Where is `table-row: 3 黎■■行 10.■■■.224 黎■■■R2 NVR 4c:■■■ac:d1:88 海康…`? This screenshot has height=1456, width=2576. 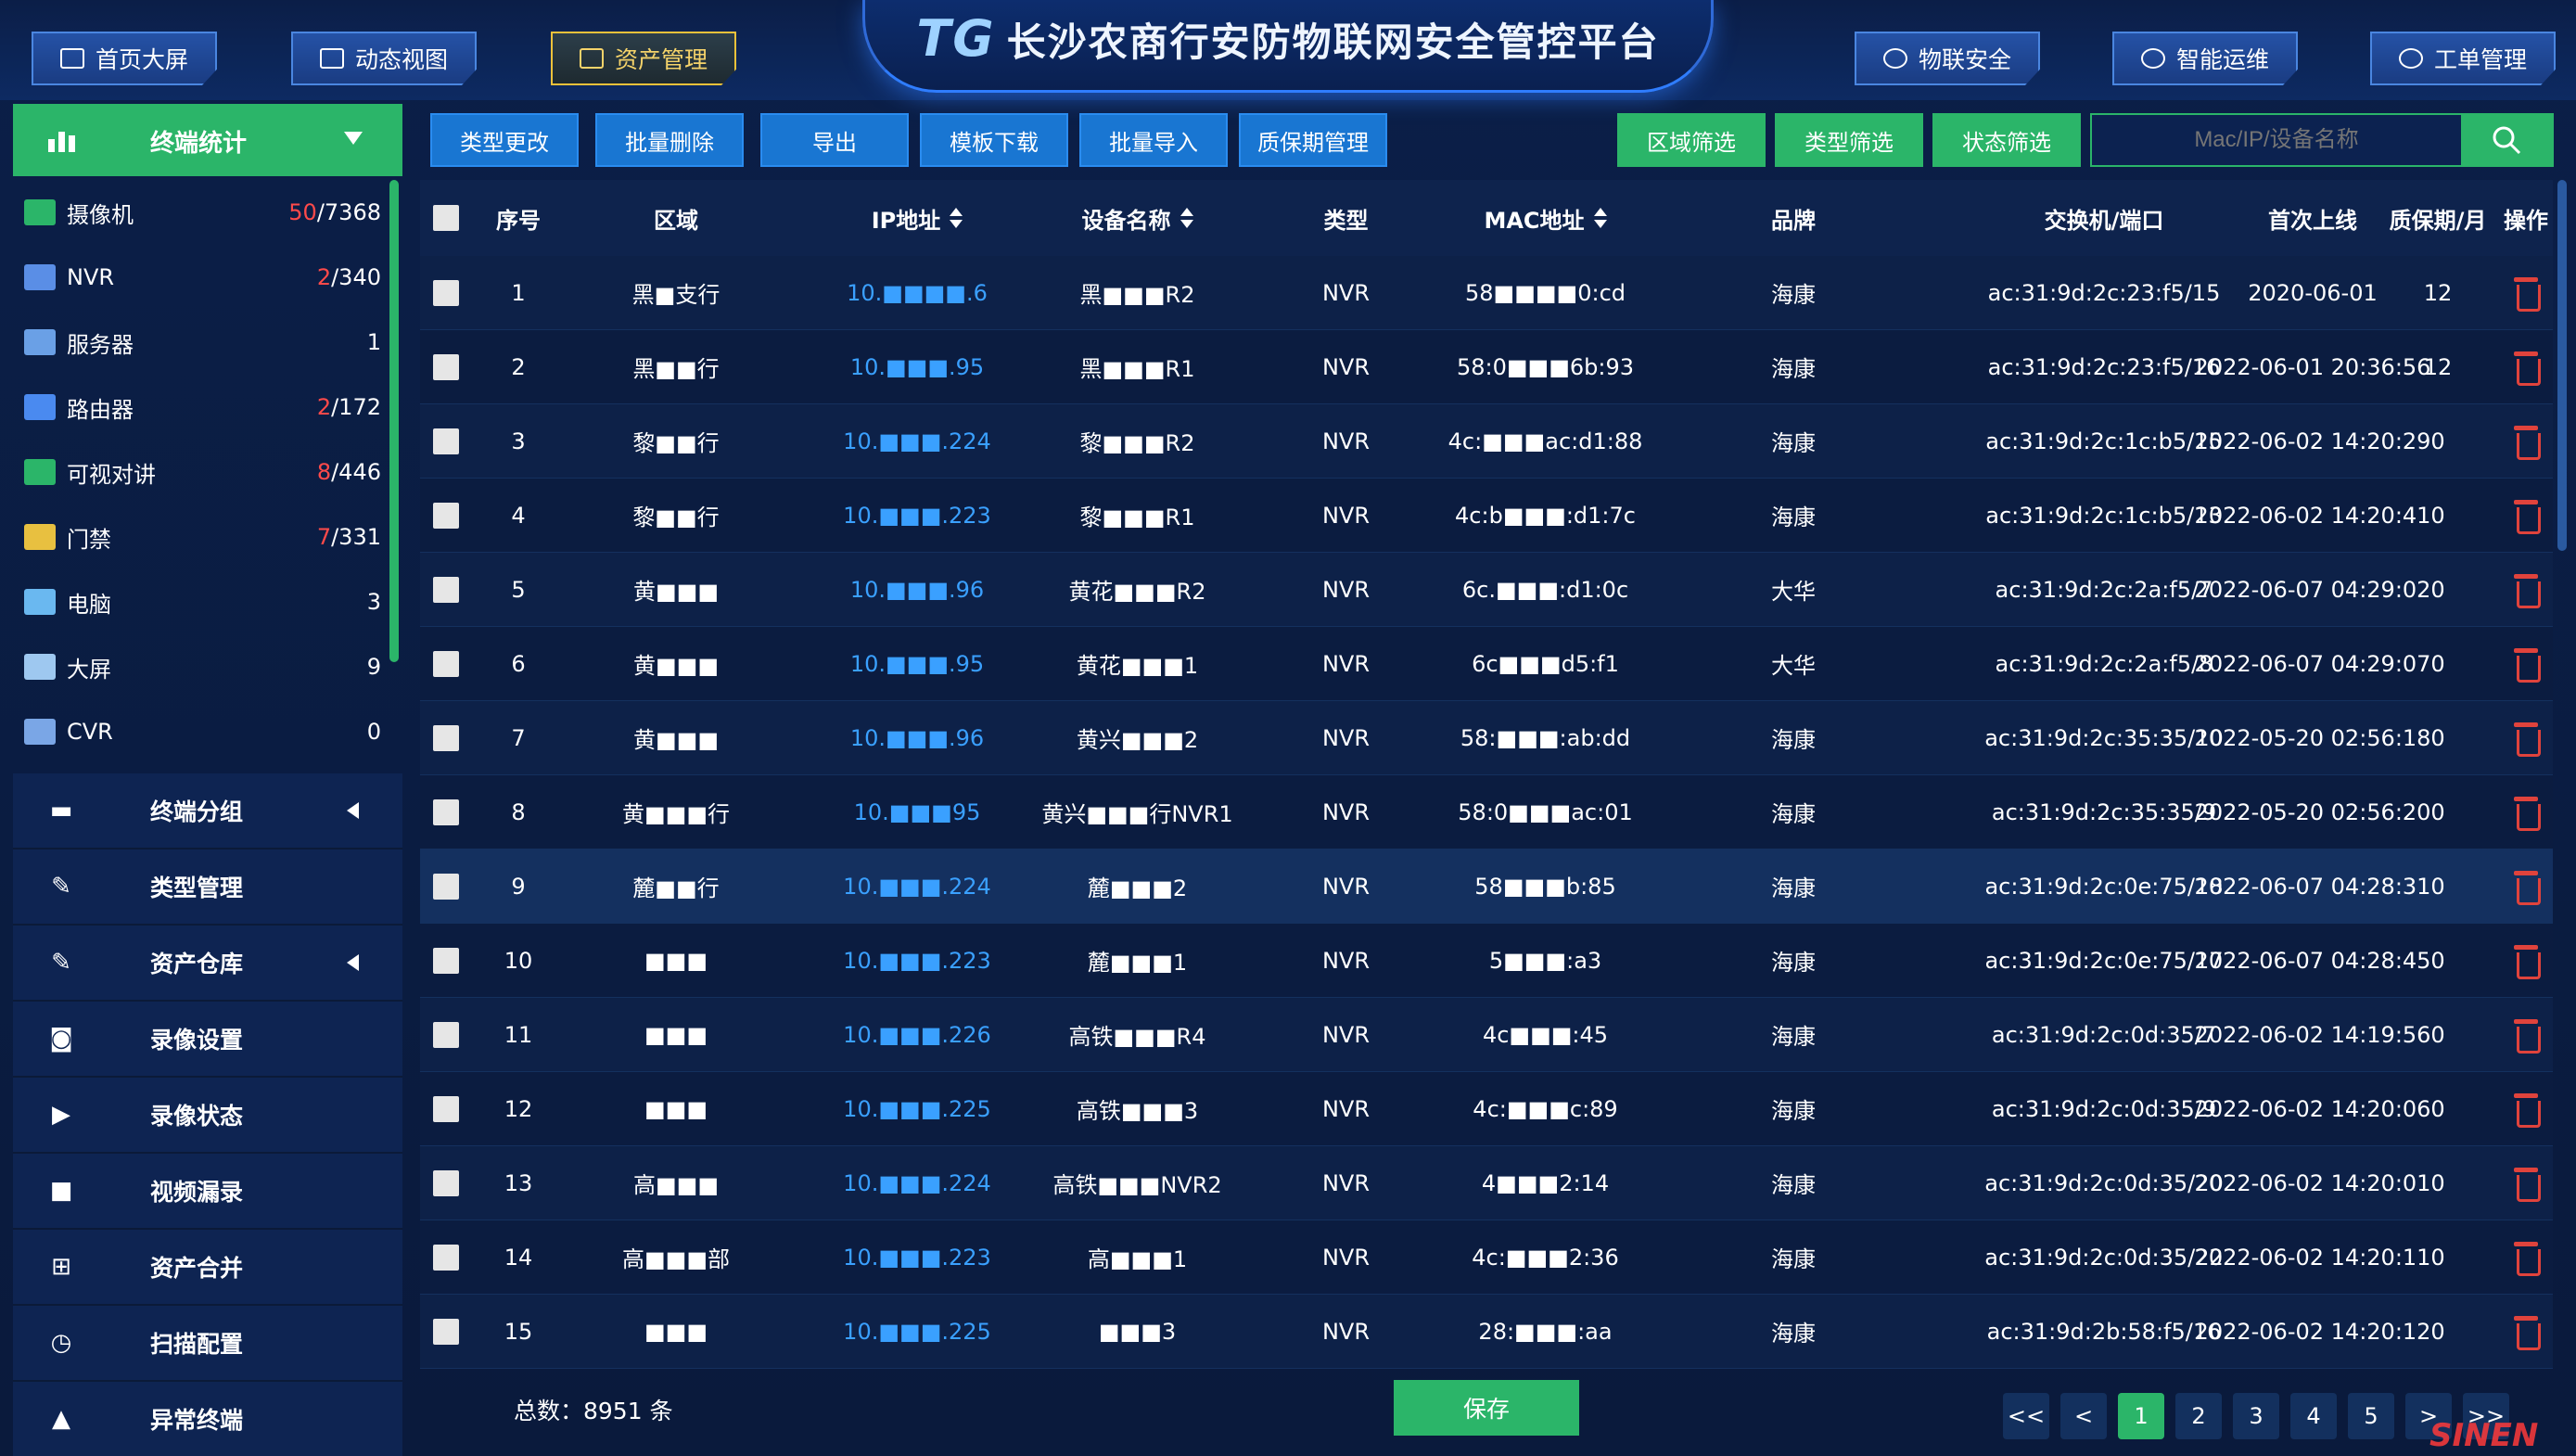
table-row: 3 黎■■行 10.■■■.224 黎■■■R2 NVR 4c:■■■ac:d1:88 海康… is located at coordinates (1486, 441).